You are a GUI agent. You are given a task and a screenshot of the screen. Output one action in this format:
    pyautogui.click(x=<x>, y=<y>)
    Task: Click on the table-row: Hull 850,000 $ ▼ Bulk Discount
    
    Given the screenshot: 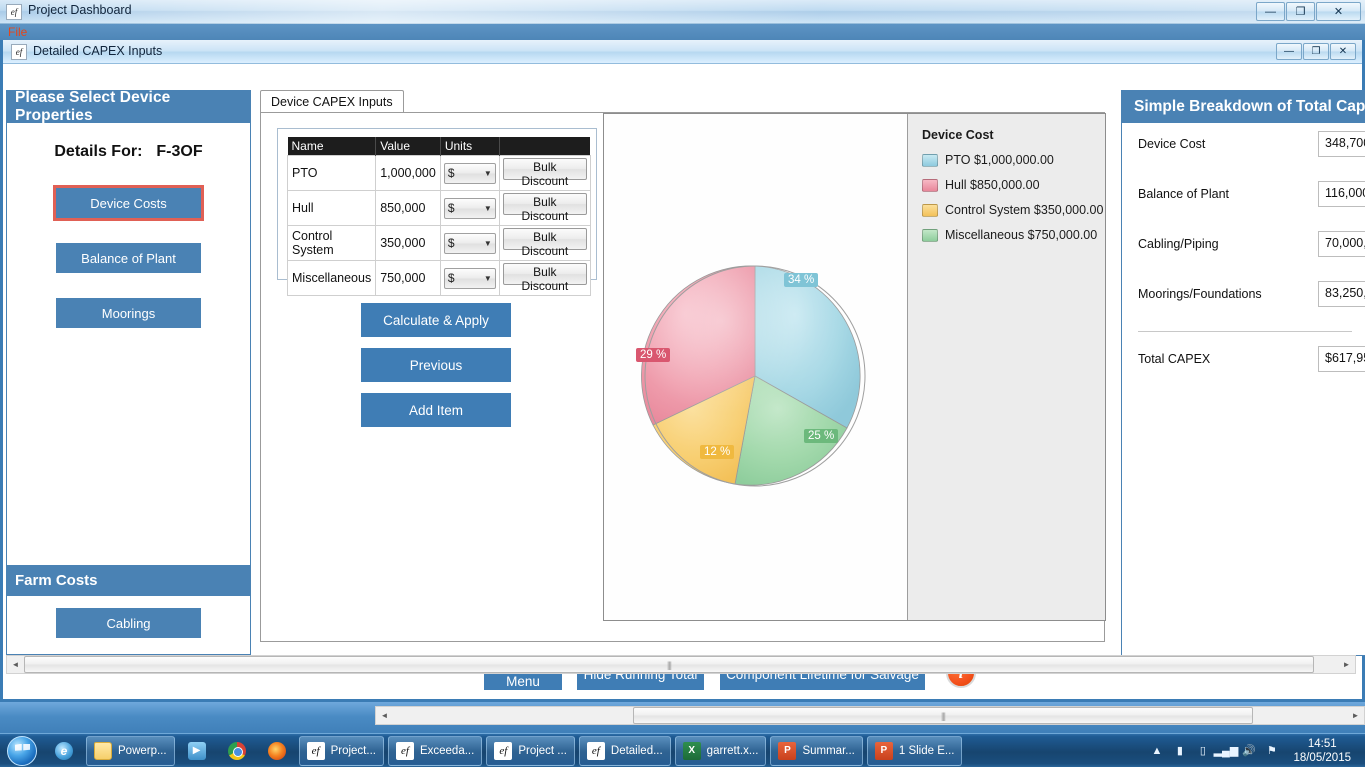 What is the action you would take?
    pyautogui.click(x=438, y=208)
    